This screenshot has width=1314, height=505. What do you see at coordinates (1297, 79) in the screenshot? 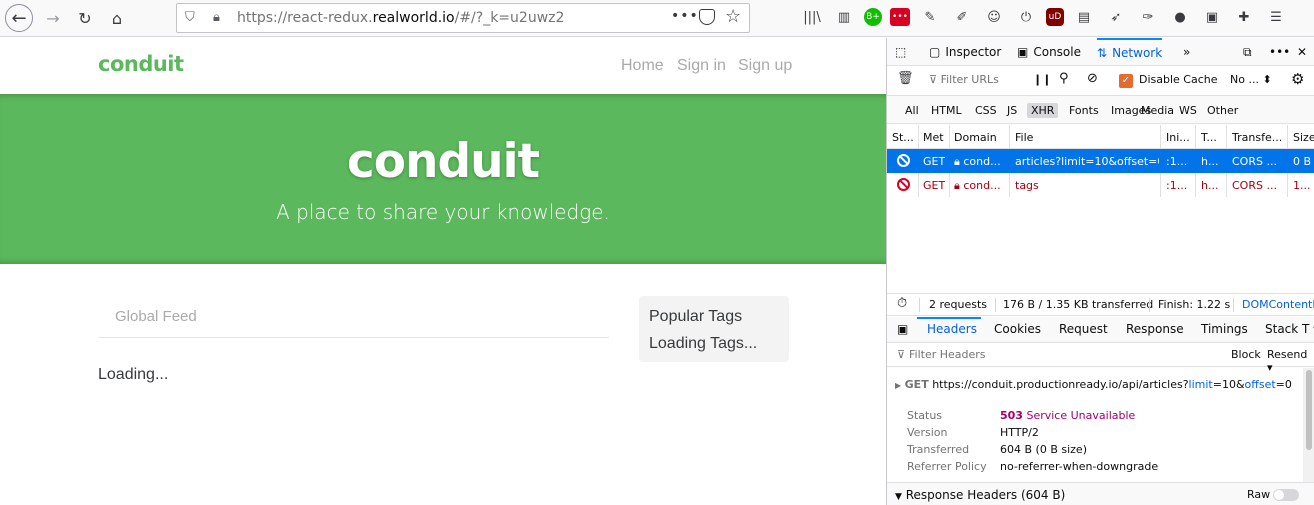
I see `gear-icon: ⚙` at bounding box center [1297, 79].